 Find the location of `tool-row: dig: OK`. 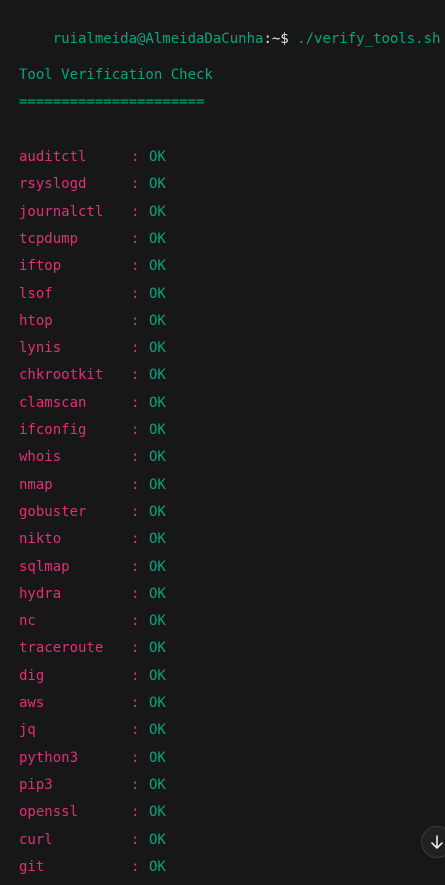

tool-row: dig: OK is located at coordinates (92, 676).